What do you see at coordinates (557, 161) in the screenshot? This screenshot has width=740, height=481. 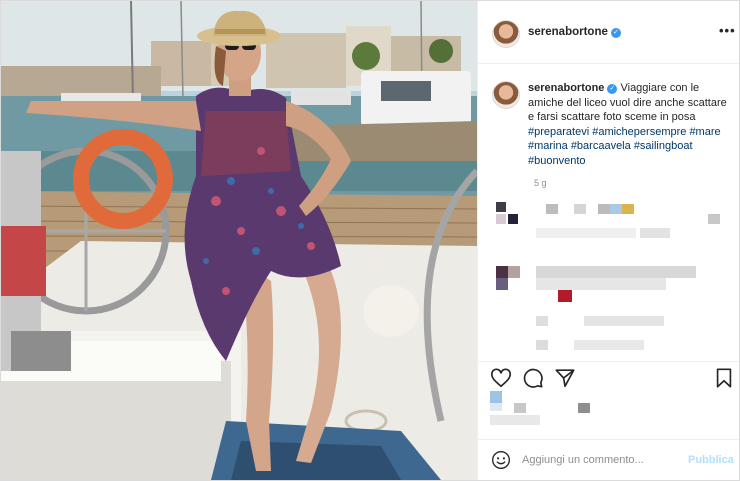 I see `hashtag-link: #buonvento` at bounding box center [557, 161].